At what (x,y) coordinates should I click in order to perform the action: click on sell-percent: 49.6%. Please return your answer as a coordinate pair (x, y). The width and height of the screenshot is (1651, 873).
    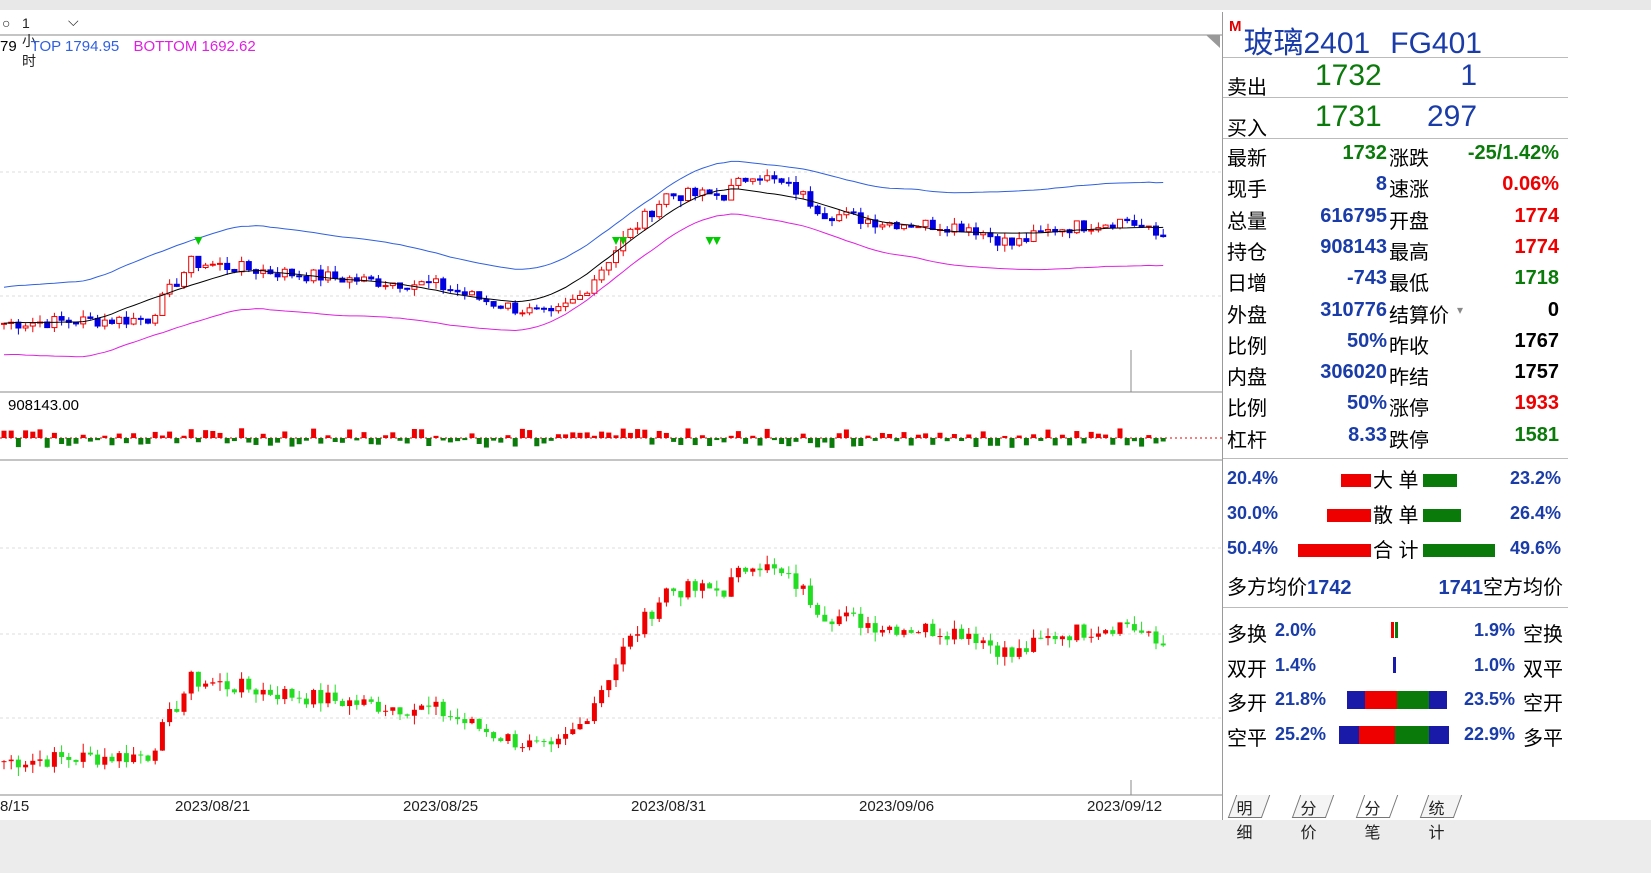
    Looking at the image, I should click on (1535, 548).